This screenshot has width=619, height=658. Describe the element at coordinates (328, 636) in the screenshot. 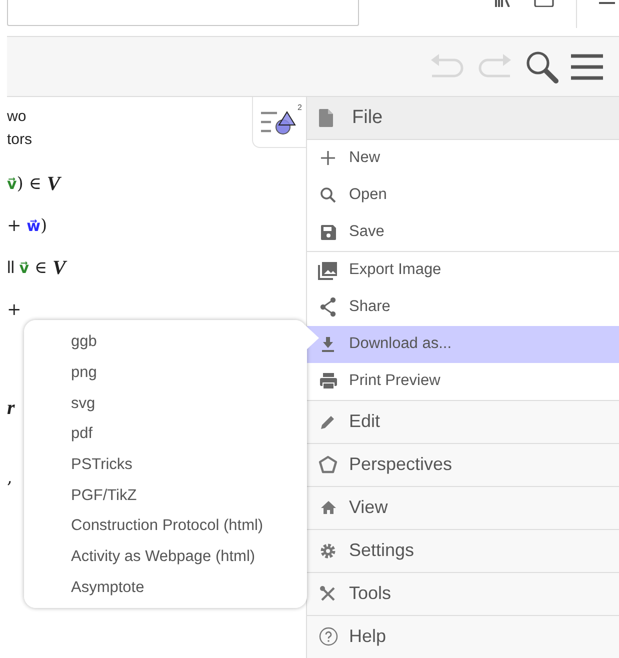

I see `help-icon` at that location.